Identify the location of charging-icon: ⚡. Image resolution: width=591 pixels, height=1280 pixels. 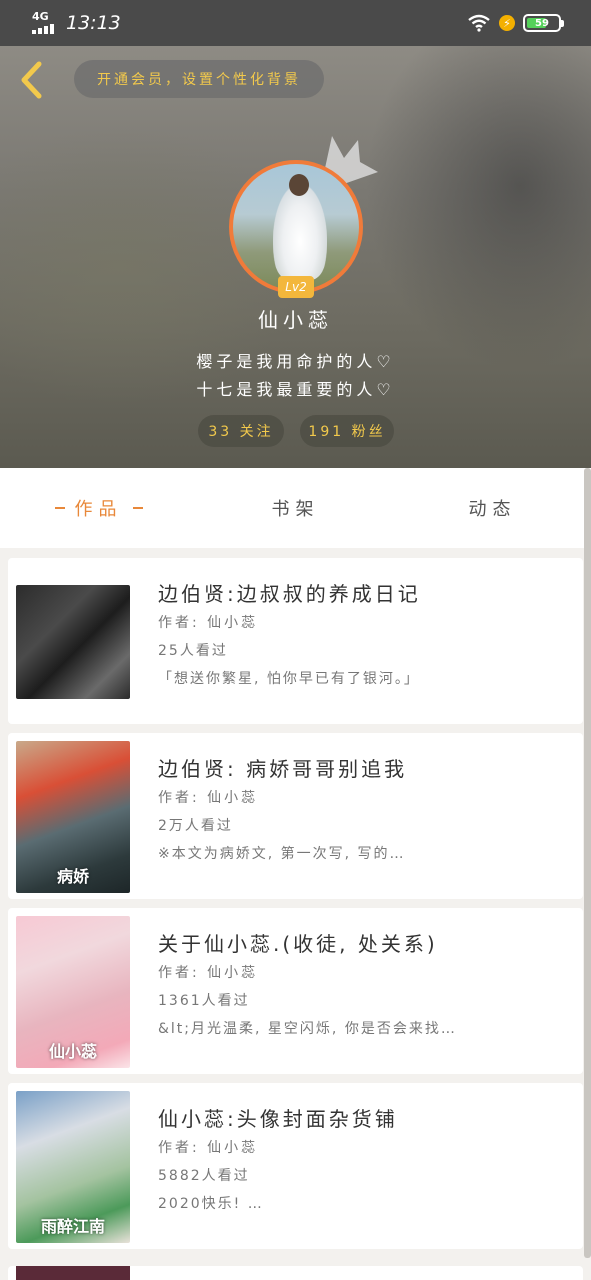
(507, 23).